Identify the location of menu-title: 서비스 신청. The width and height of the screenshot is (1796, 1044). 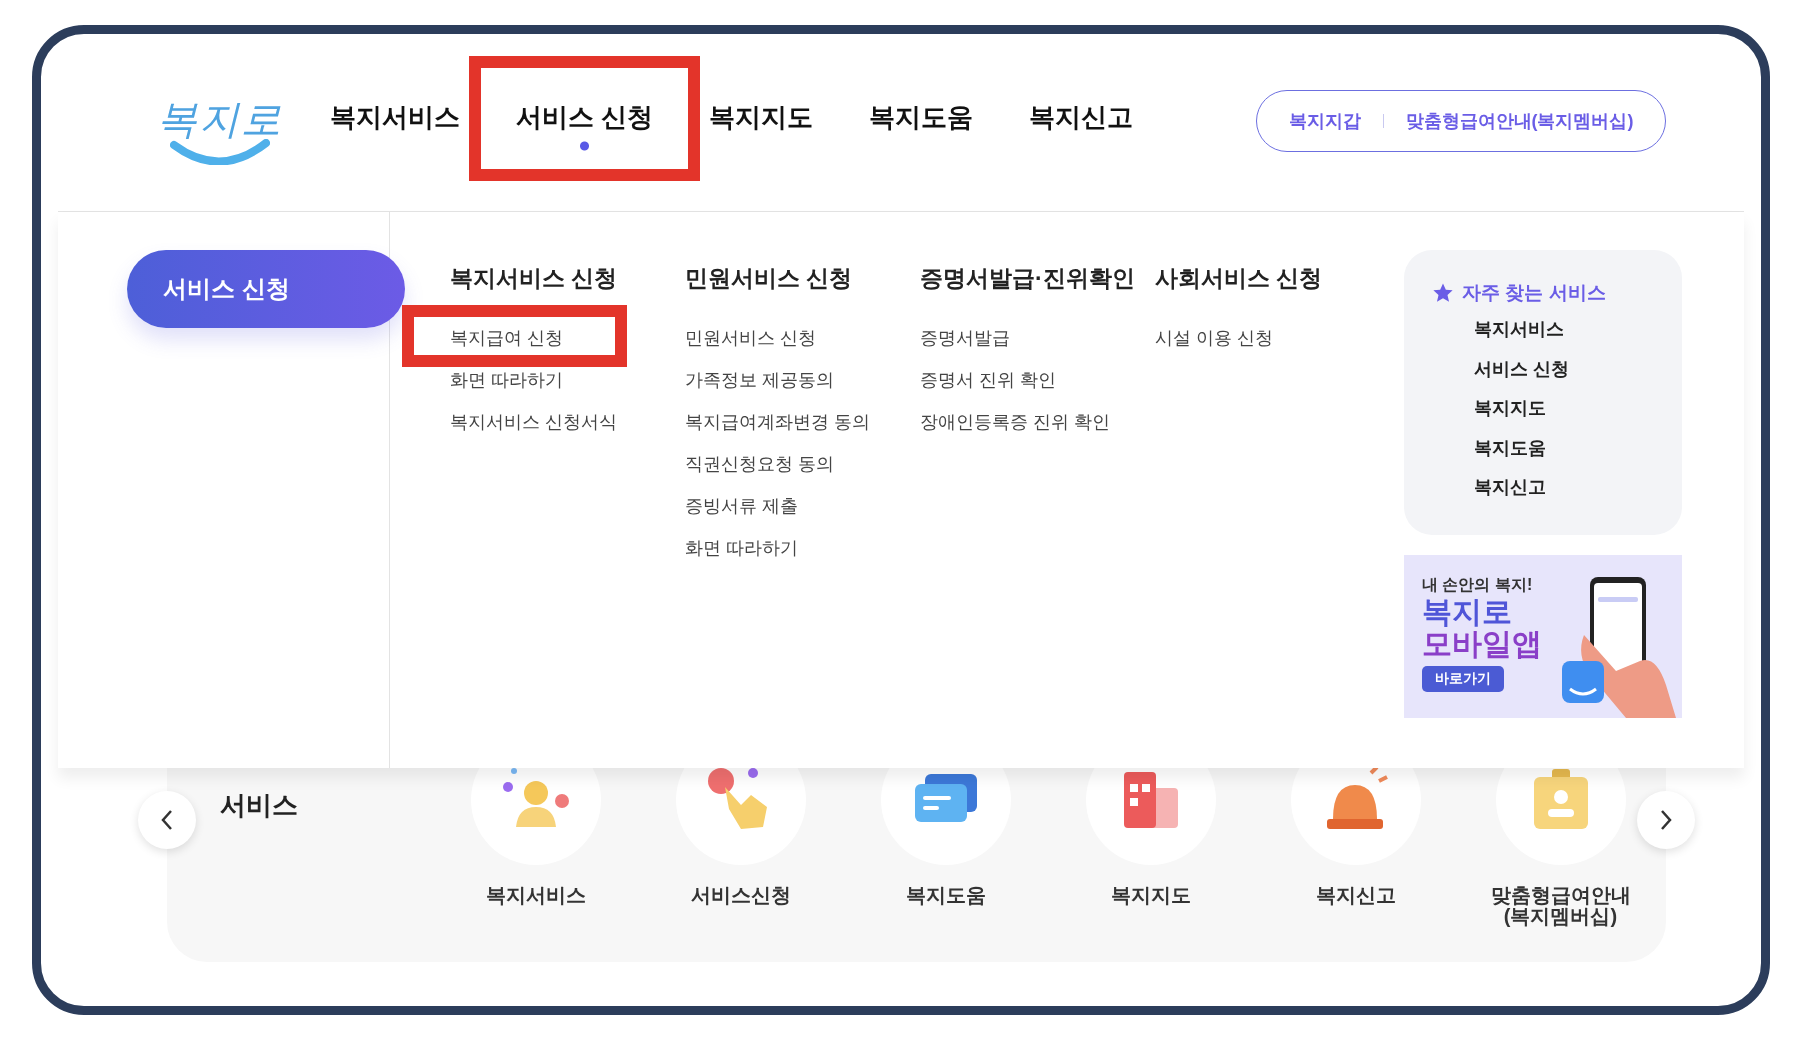
(266, 289).